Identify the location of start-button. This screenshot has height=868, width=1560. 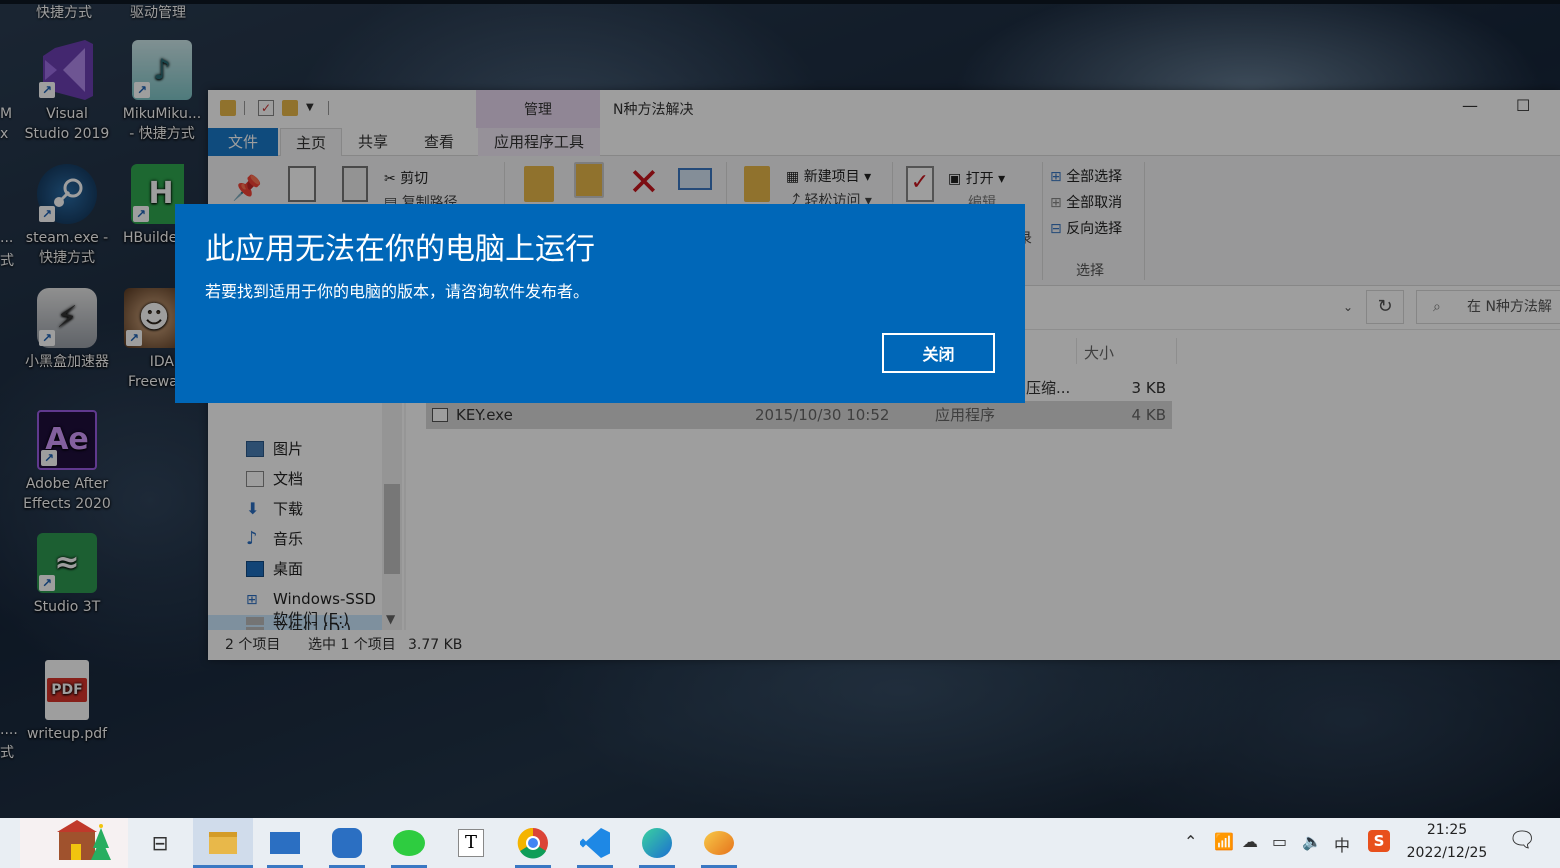
(74, 843).